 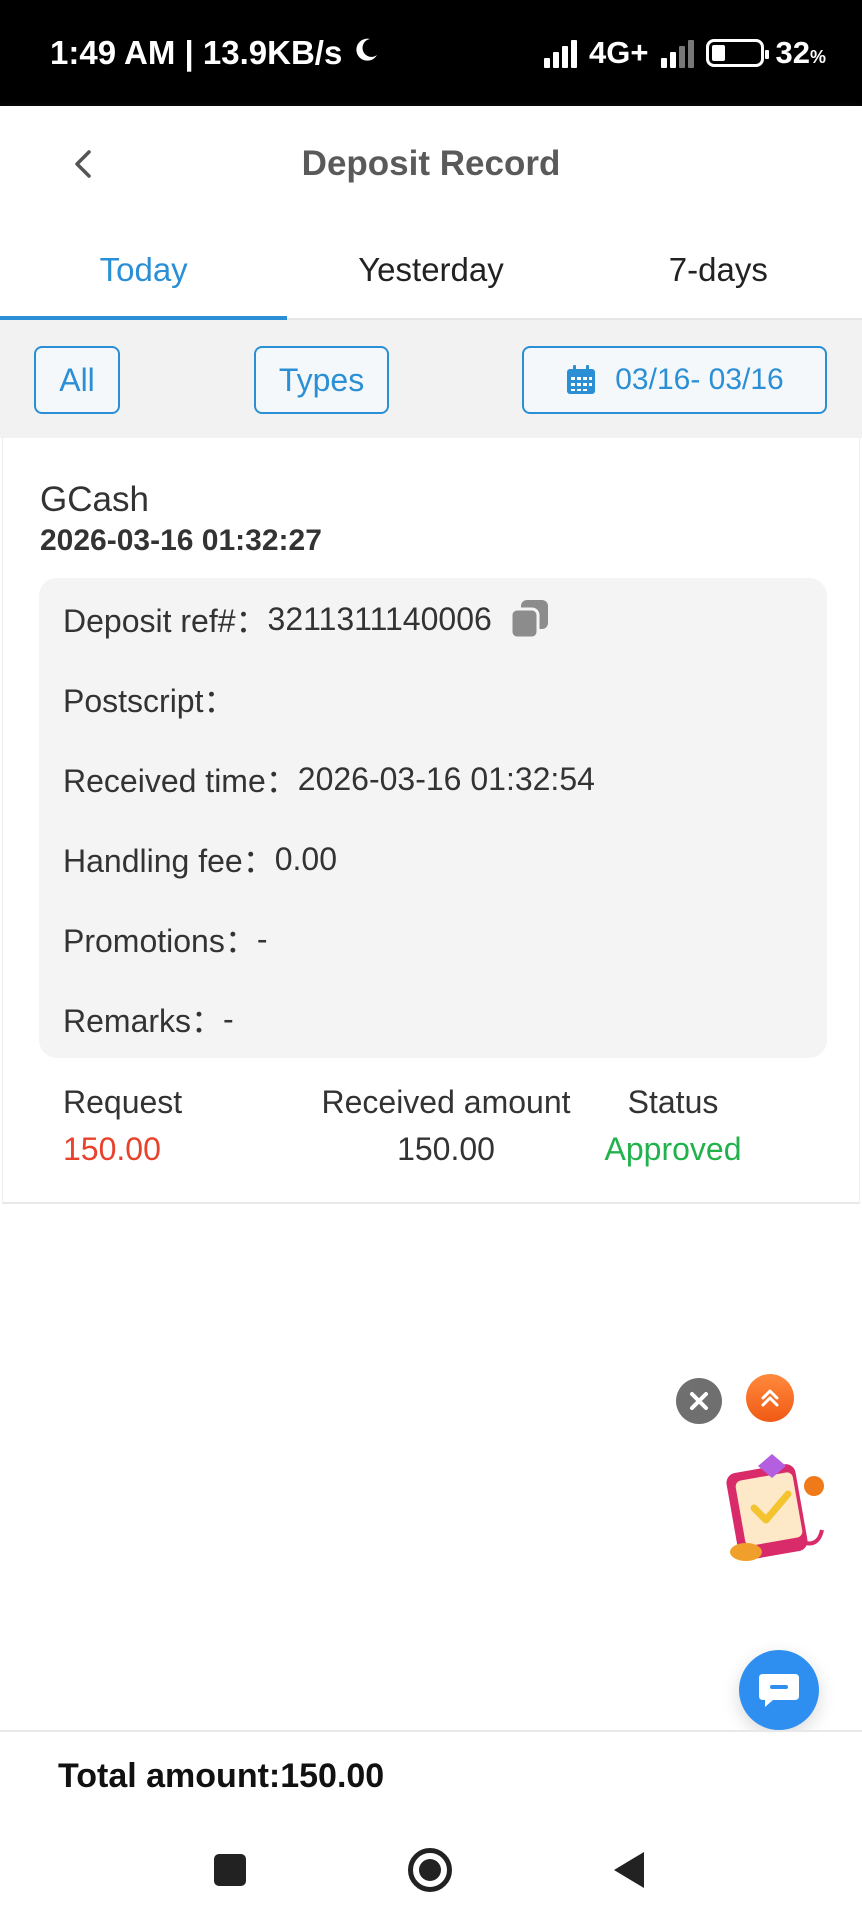 What do you see at coordinates (673, 1102) in the screenshot?
I see `status-label: Status` at bounding box center [673, 1102].